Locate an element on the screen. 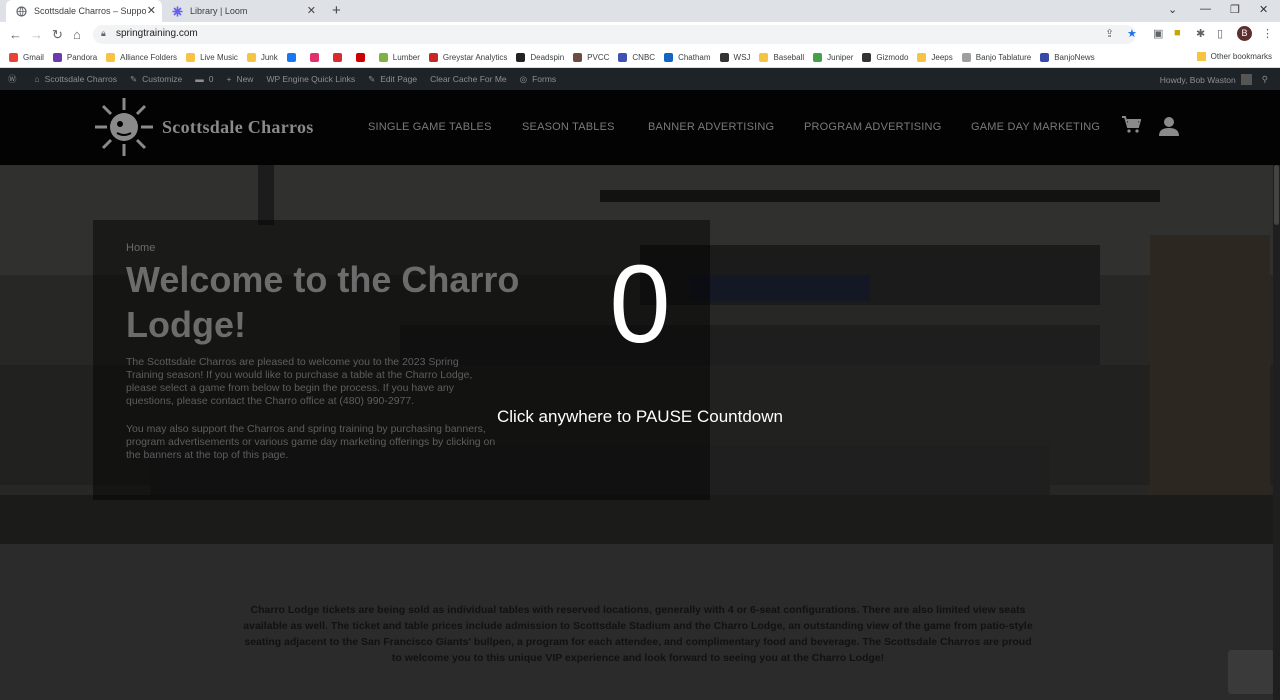 The image size is (1280, 700). avatar is located at coordinates (1246, 79).